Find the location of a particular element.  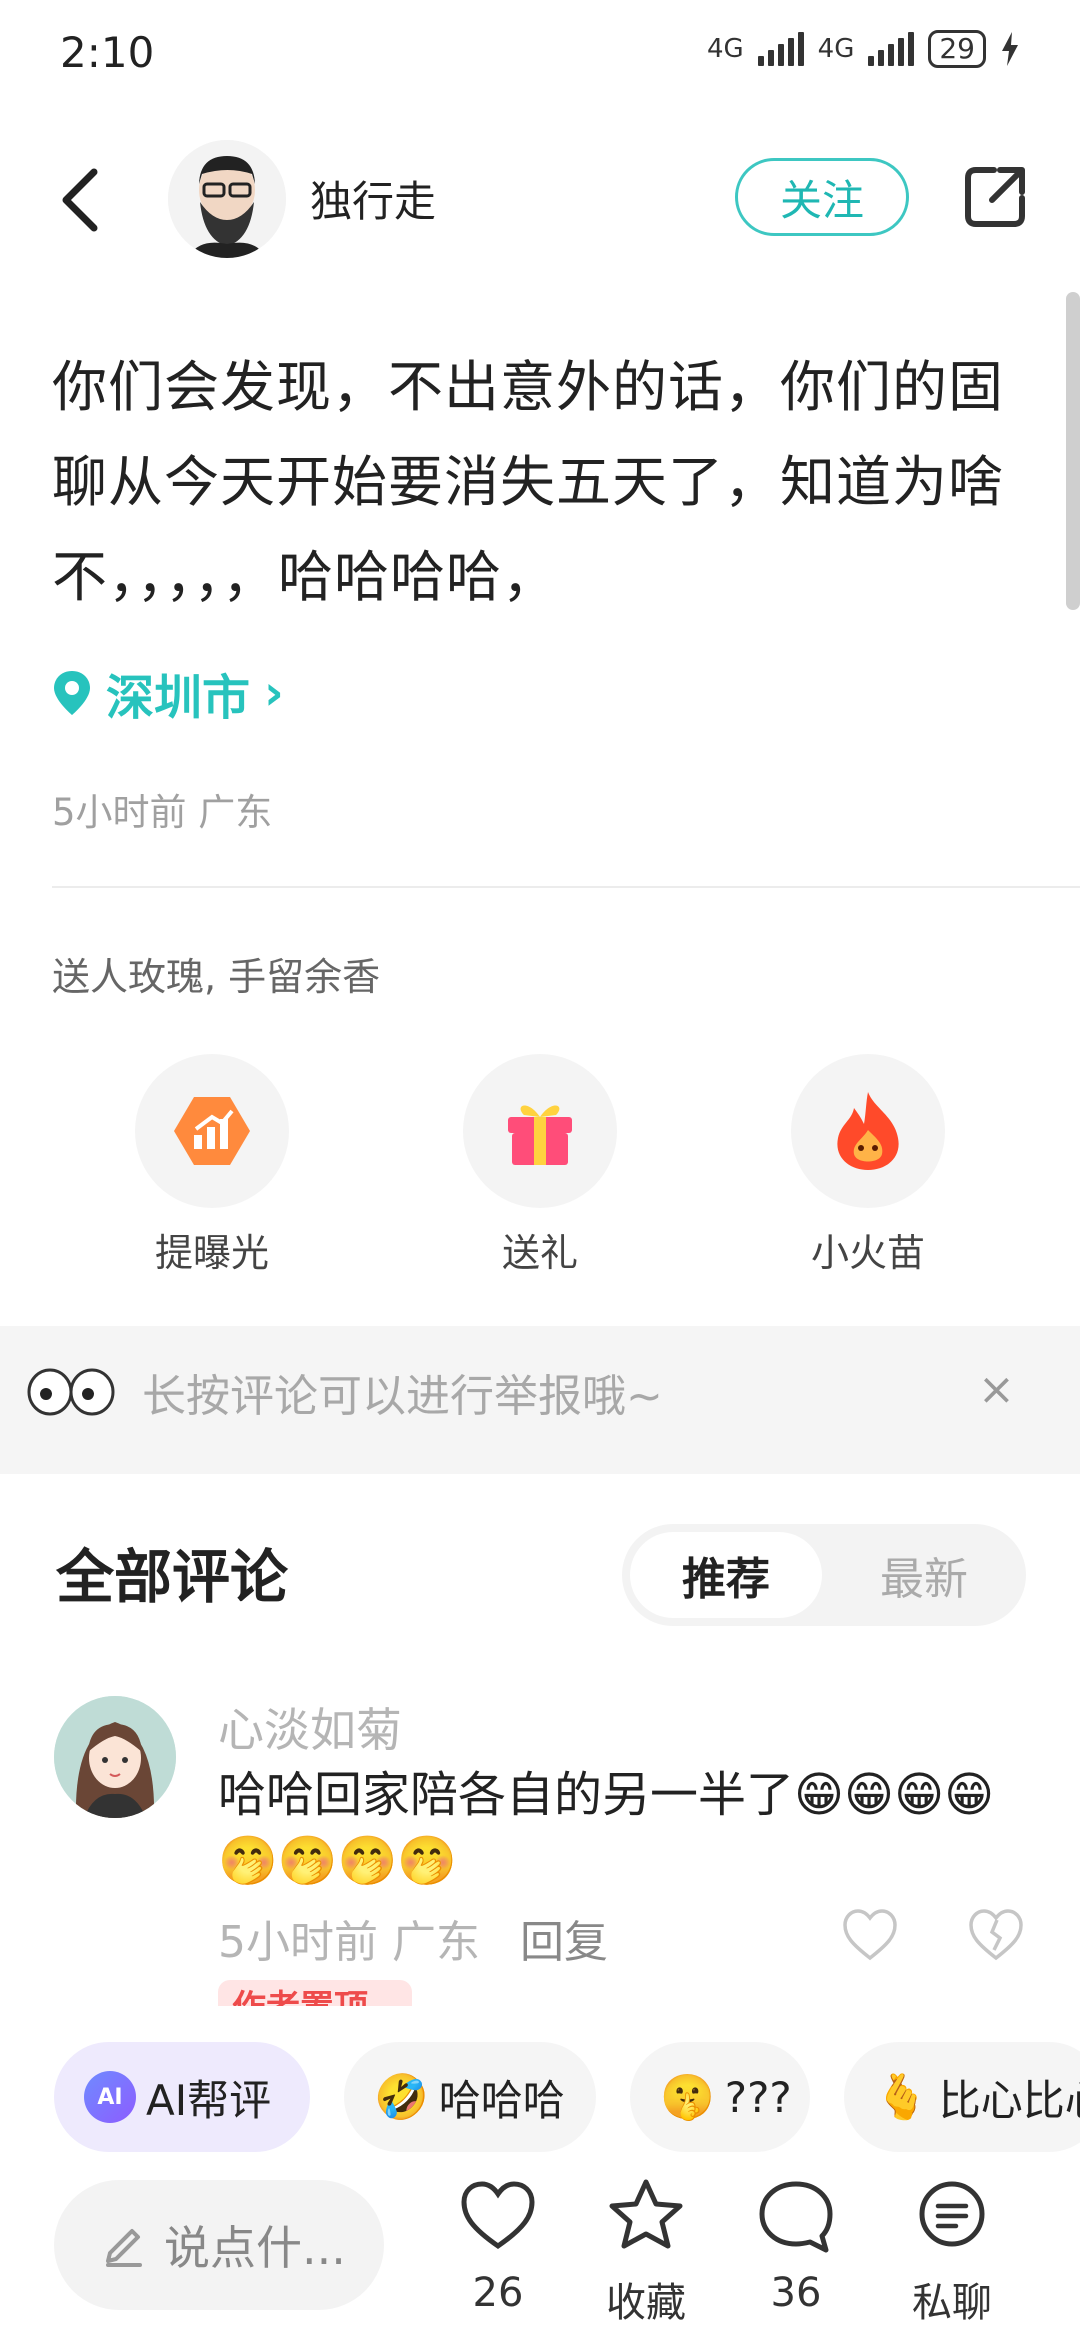

flame-icon is located at coordinates (868, 1131).